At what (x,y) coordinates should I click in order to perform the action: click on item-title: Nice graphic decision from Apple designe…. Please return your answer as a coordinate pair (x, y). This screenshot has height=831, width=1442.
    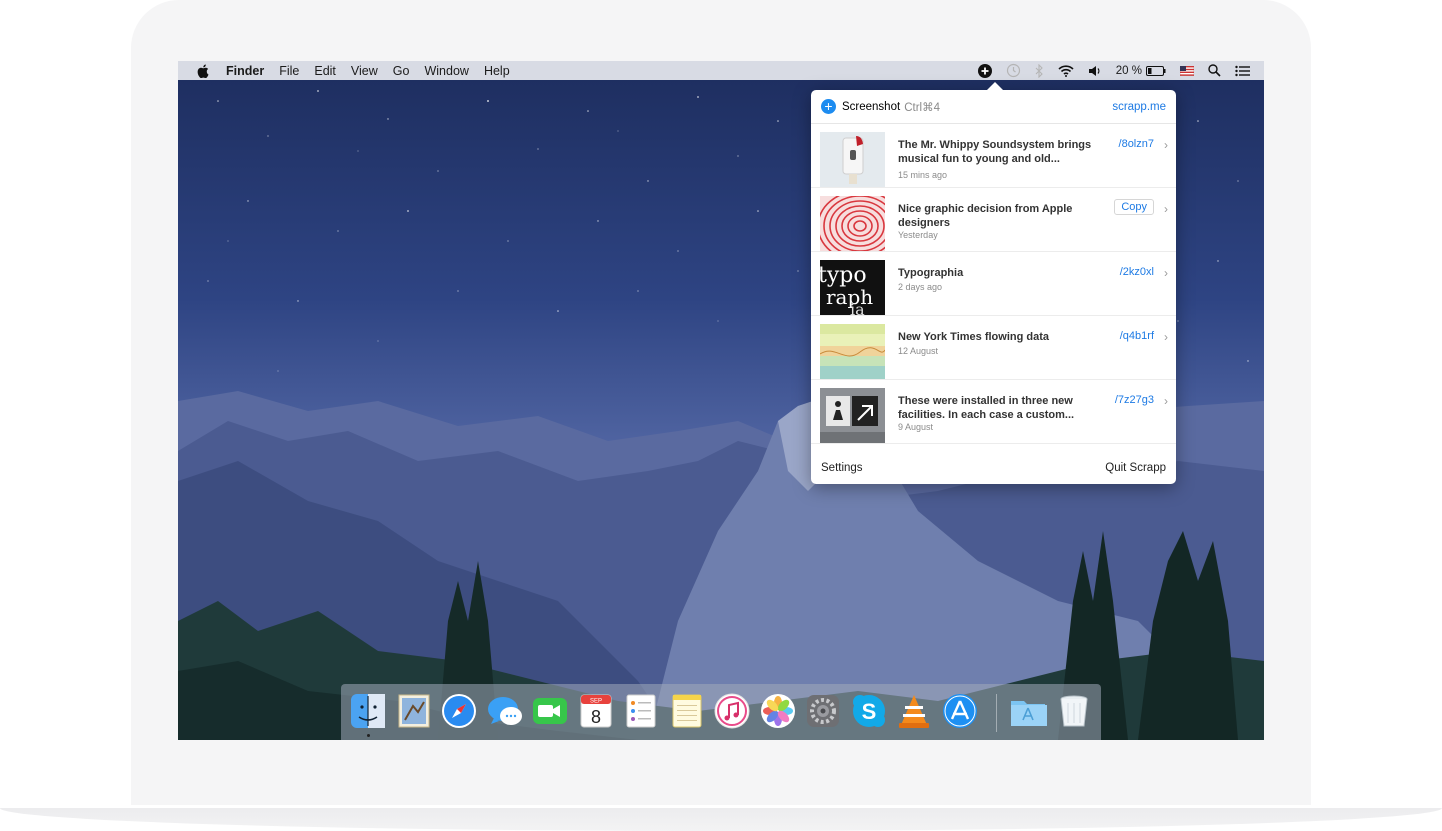
    Looking at the image, I should click on (985, 216).